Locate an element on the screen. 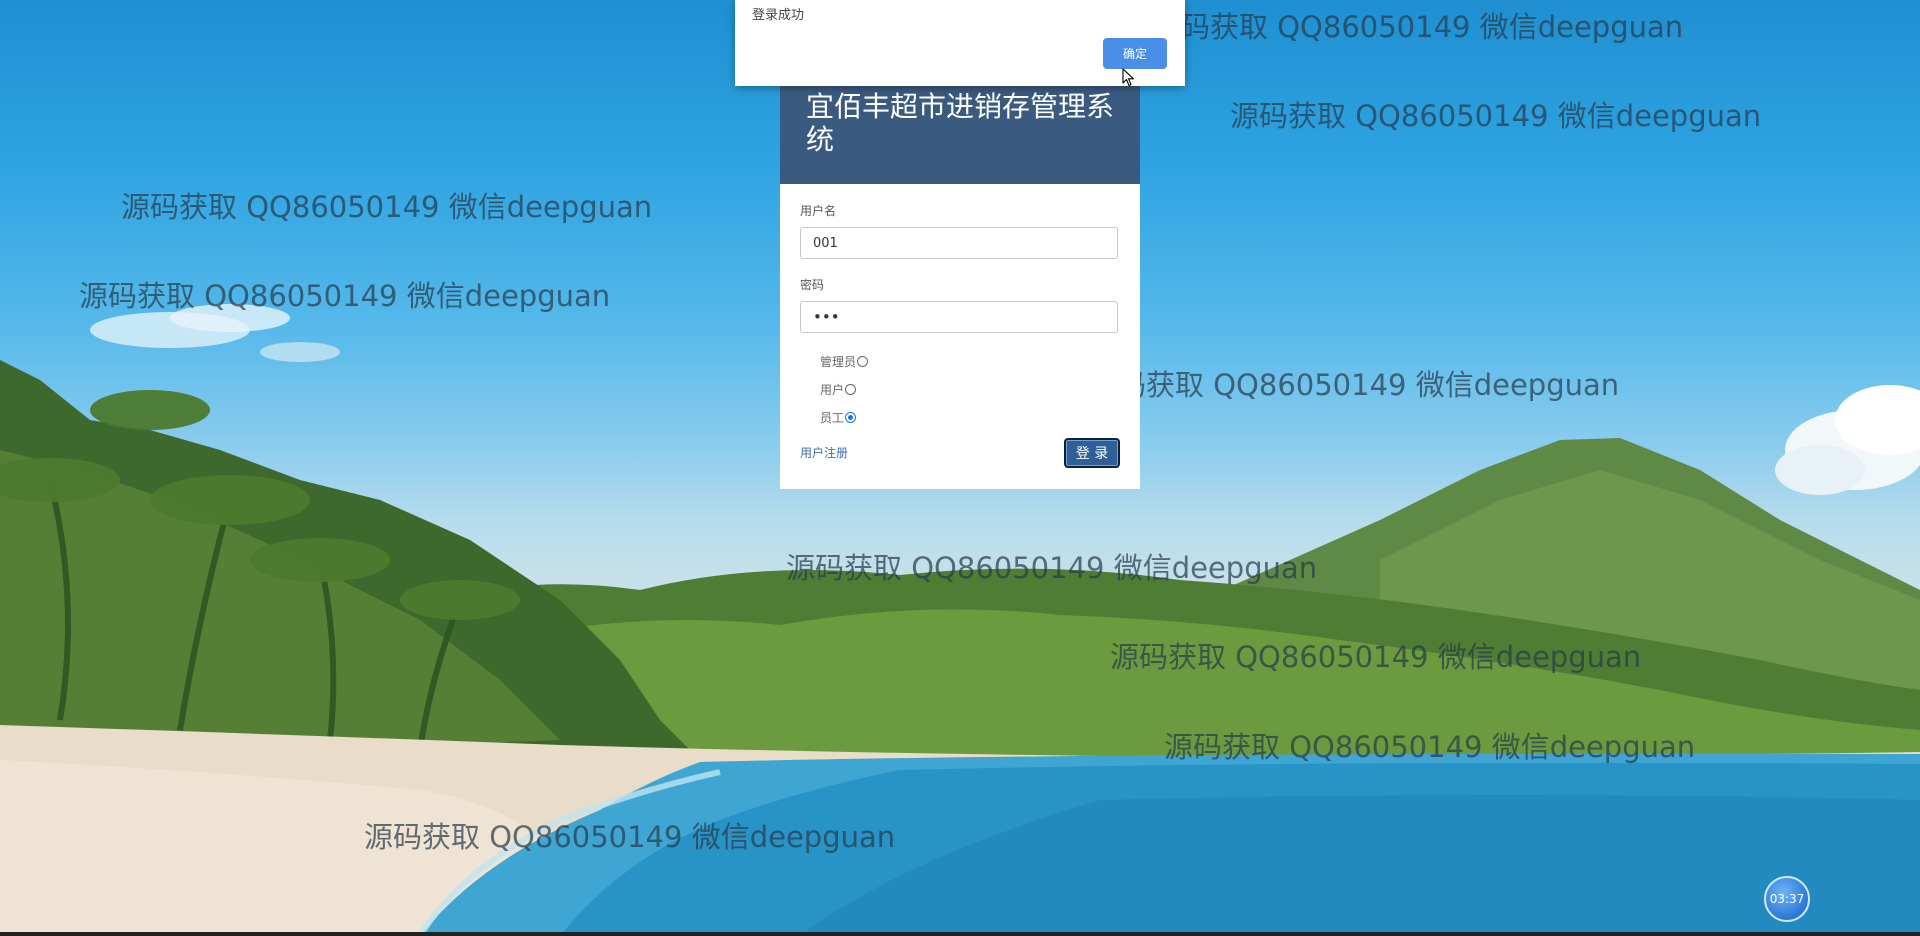 This screenshot has height=936, width=1920. login-card: 宜佰丰超市进销存管理系统 用户名 密码 管理员 用户 员工 用户注册 登 录 is located at coordinates (960, 286).